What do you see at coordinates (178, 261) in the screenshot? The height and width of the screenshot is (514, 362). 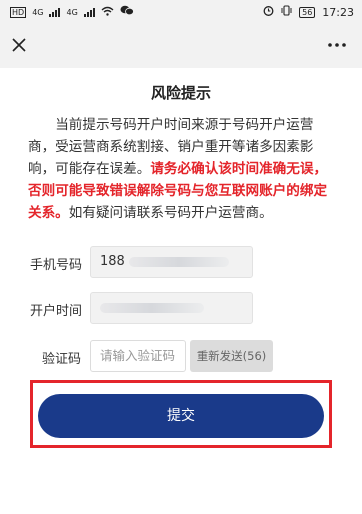 I see `phone-masked` at bounding box center [178, 261].